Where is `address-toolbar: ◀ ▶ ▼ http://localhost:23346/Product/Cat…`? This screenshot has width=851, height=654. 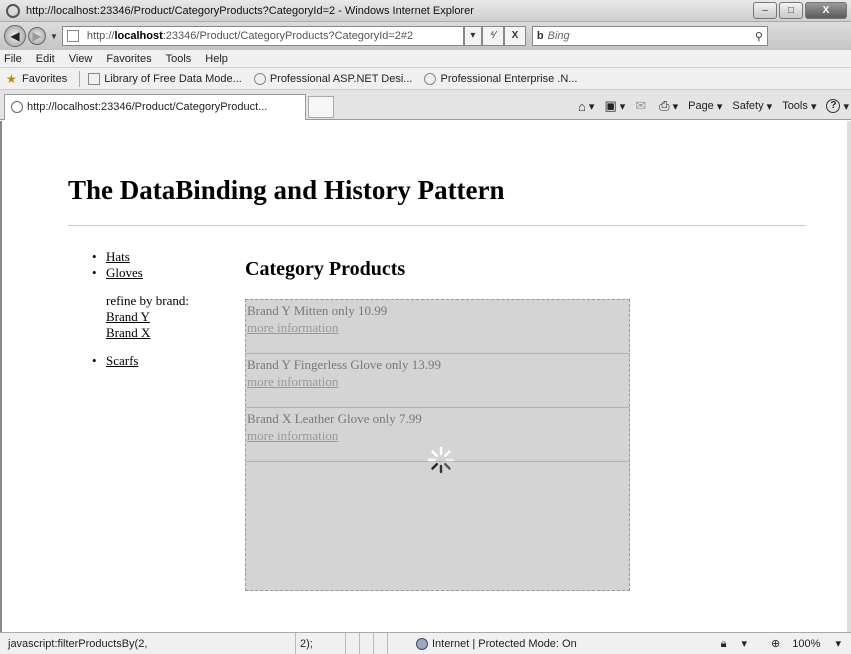
address-toolbar: ◀ ▶ ▼ http://localhost:23346/Product/Cat… is located at coordinates (425, 36).